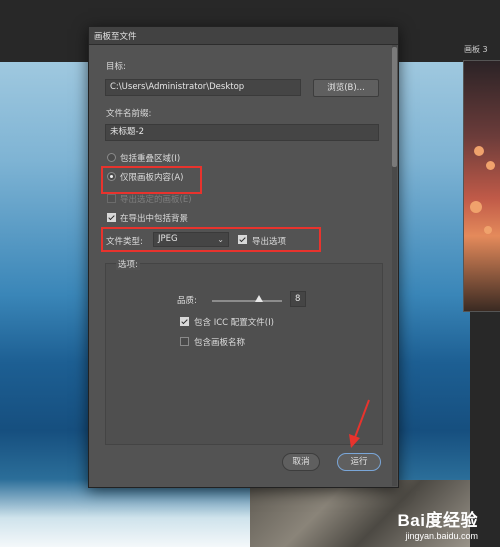 The width and height of the screenshot is (500, 547). Describe the element at coordinates (116, 67) in the screenshot. I see `destination-label: 目标:` at that location.